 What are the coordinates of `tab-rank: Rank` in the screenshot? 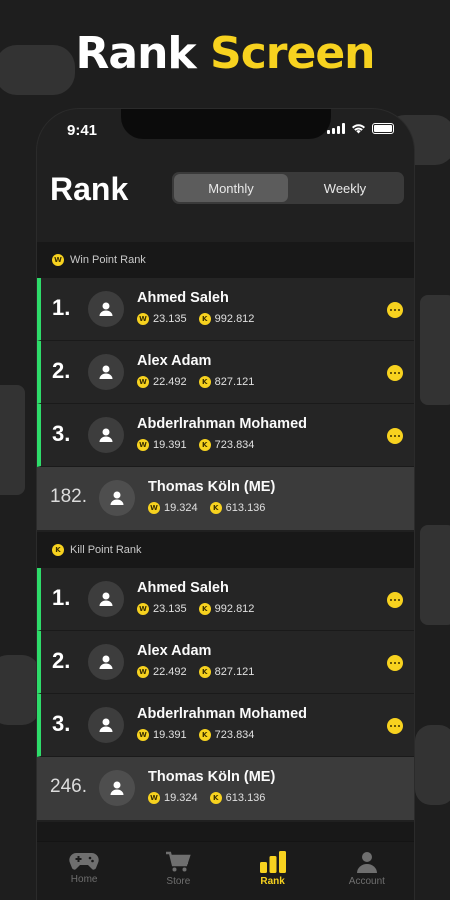 It's located at (273, 871).